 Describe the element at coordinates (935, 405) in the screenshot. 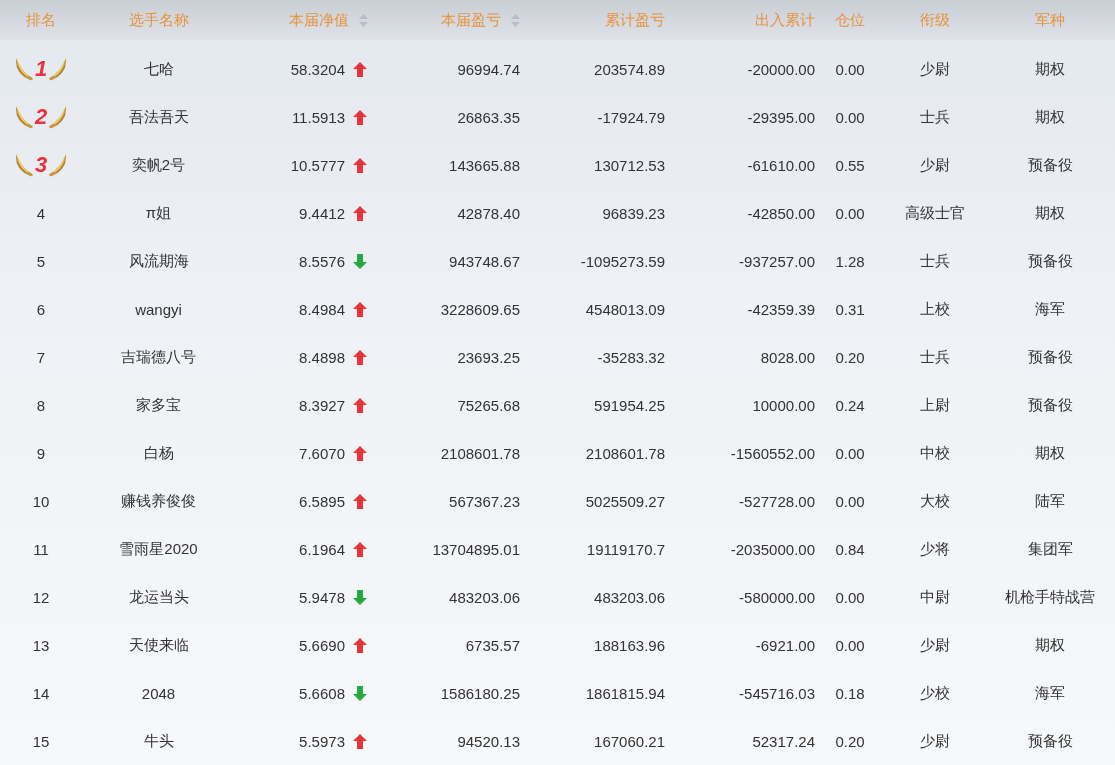

I see `rank-title: 上尉` at that location.